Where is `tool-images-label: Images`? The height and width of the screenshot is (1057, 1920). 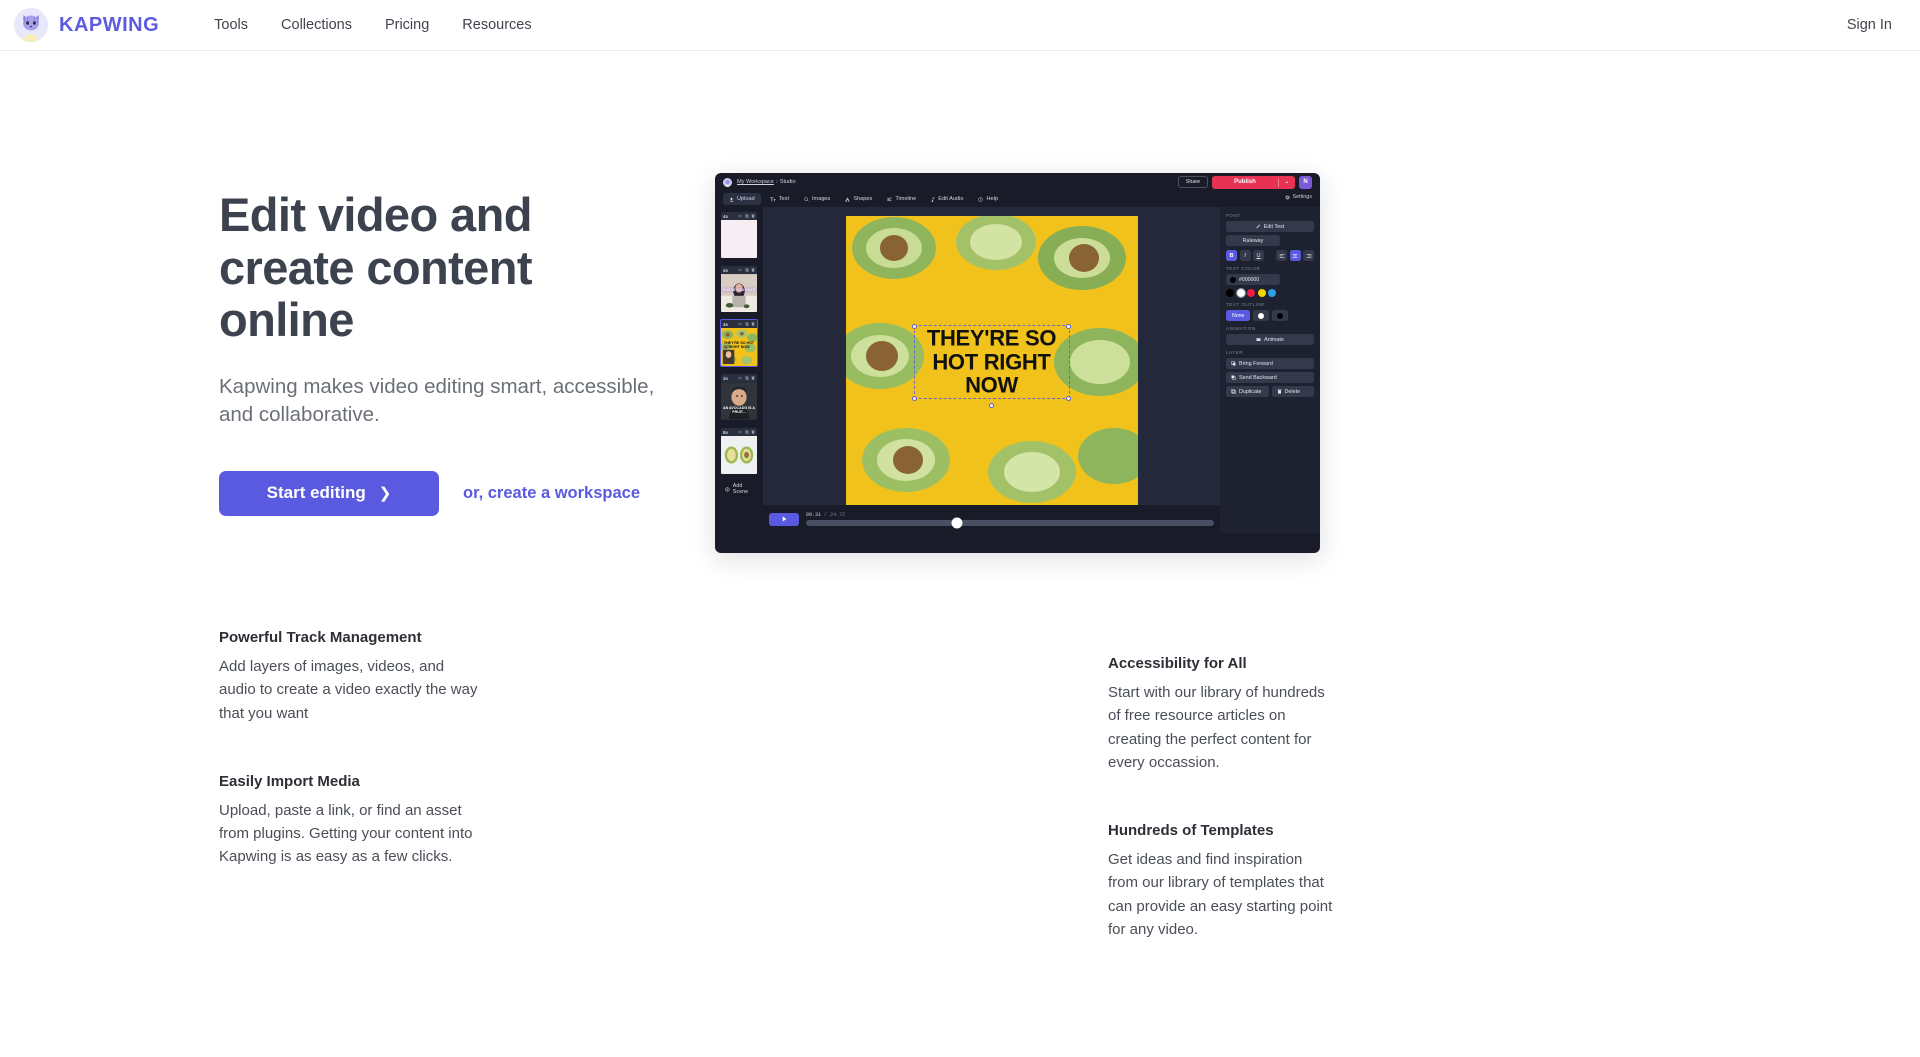 tool-images-label: Images is located at coordinates (821, 199).